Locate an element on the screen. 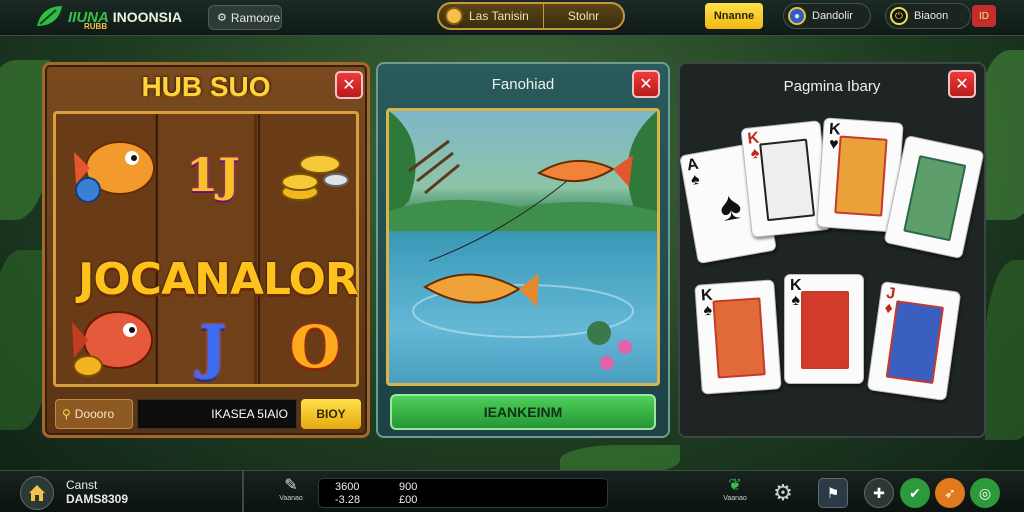  home-button is located at coordinates (37, 493).